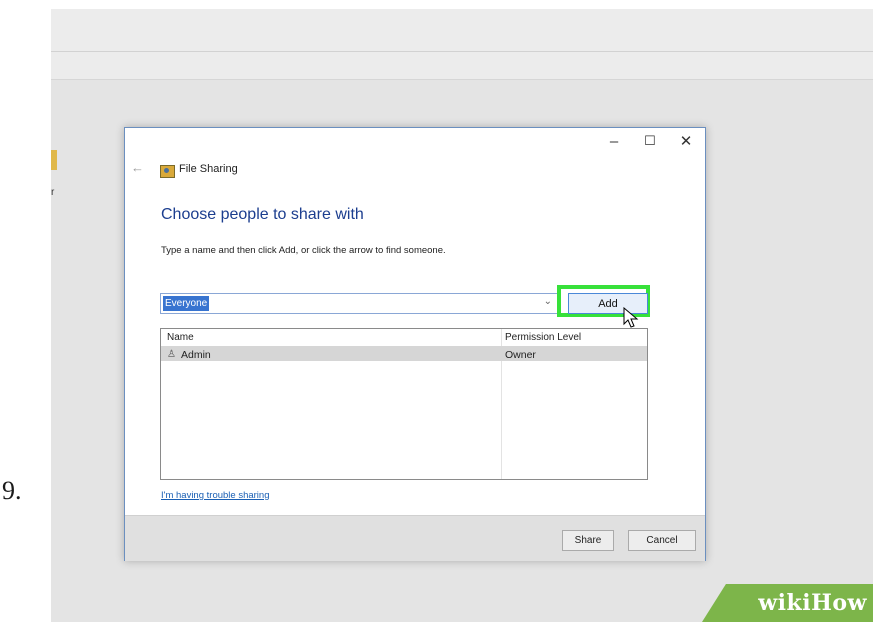 This screenshot has height=622, width=873. Describe the element at coordinates (404, 337) in the screenshot. I see `list-header: Name Permission Level` at that location.